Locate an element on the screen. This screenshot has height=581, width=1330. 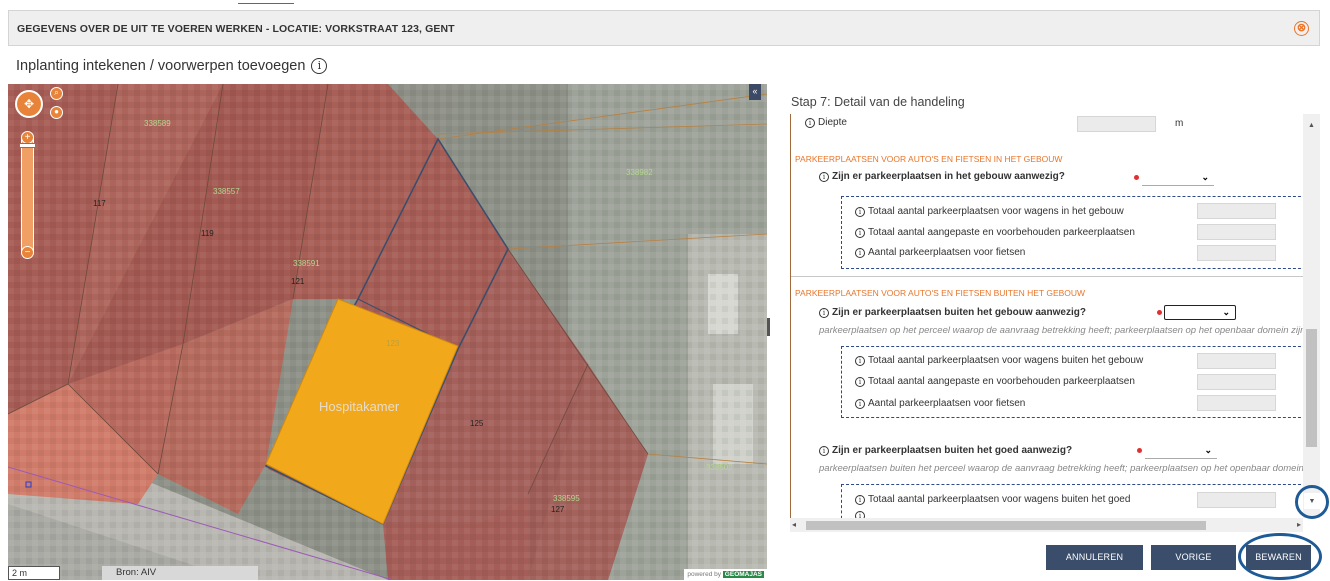
step-title: Stap 7: Detail van de handeling is located at coordinates (878, 102).